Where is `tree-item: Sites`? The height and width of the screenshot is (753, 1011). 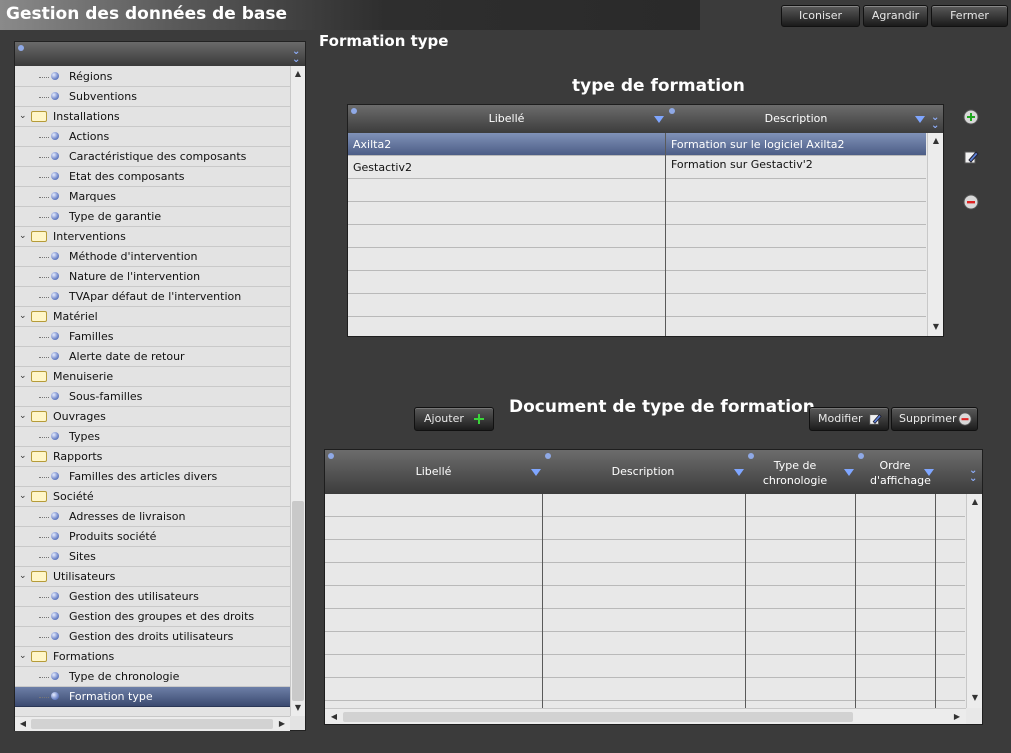 tree-item: Sites is located at coordinates (152, 557).